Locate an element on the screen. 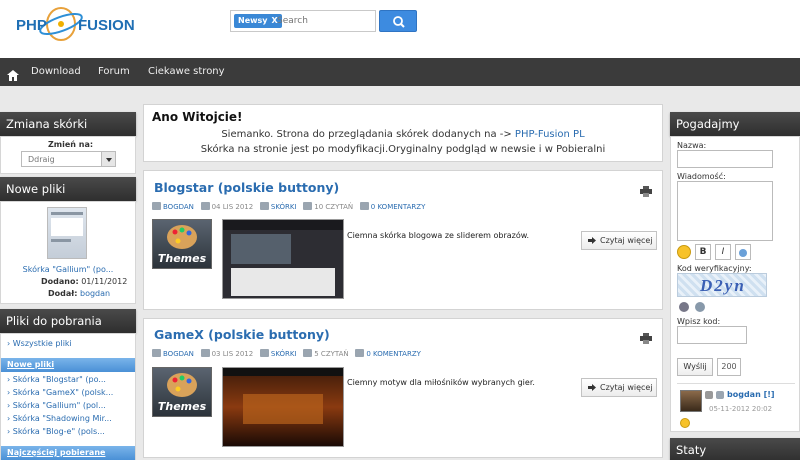  new-file-author: Dodał: bogdan is located at coordinates (79, 293).